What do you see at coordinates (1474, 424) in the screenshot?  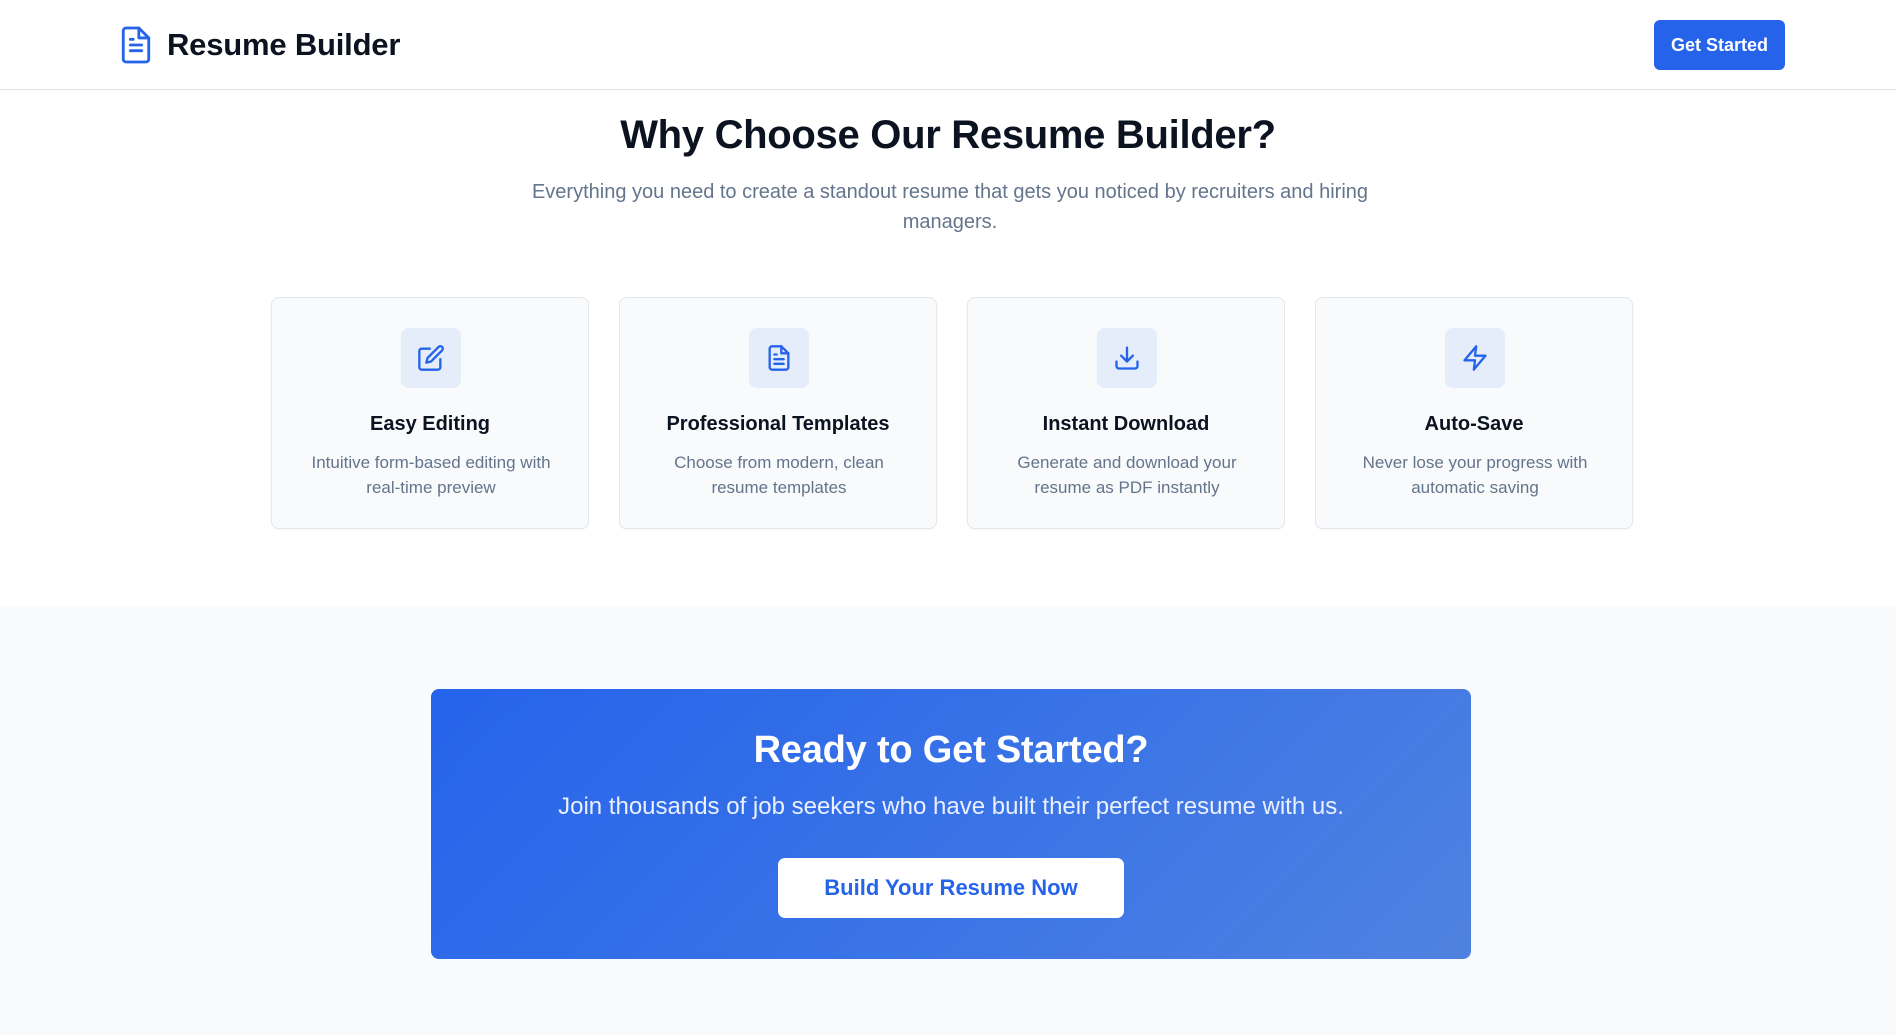 I see `feature-card-title: Auto-Save` at bounding box center [1474, 424].